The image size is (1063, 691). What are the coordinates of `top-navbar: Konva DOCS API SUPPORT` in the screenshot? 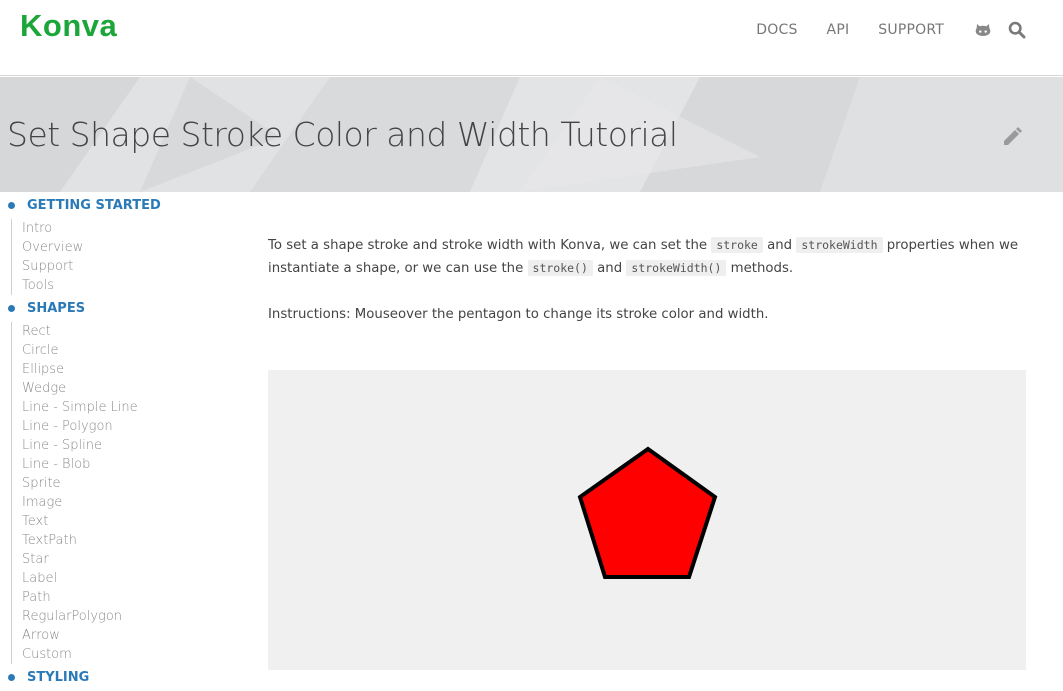 It's located at (531, 38).